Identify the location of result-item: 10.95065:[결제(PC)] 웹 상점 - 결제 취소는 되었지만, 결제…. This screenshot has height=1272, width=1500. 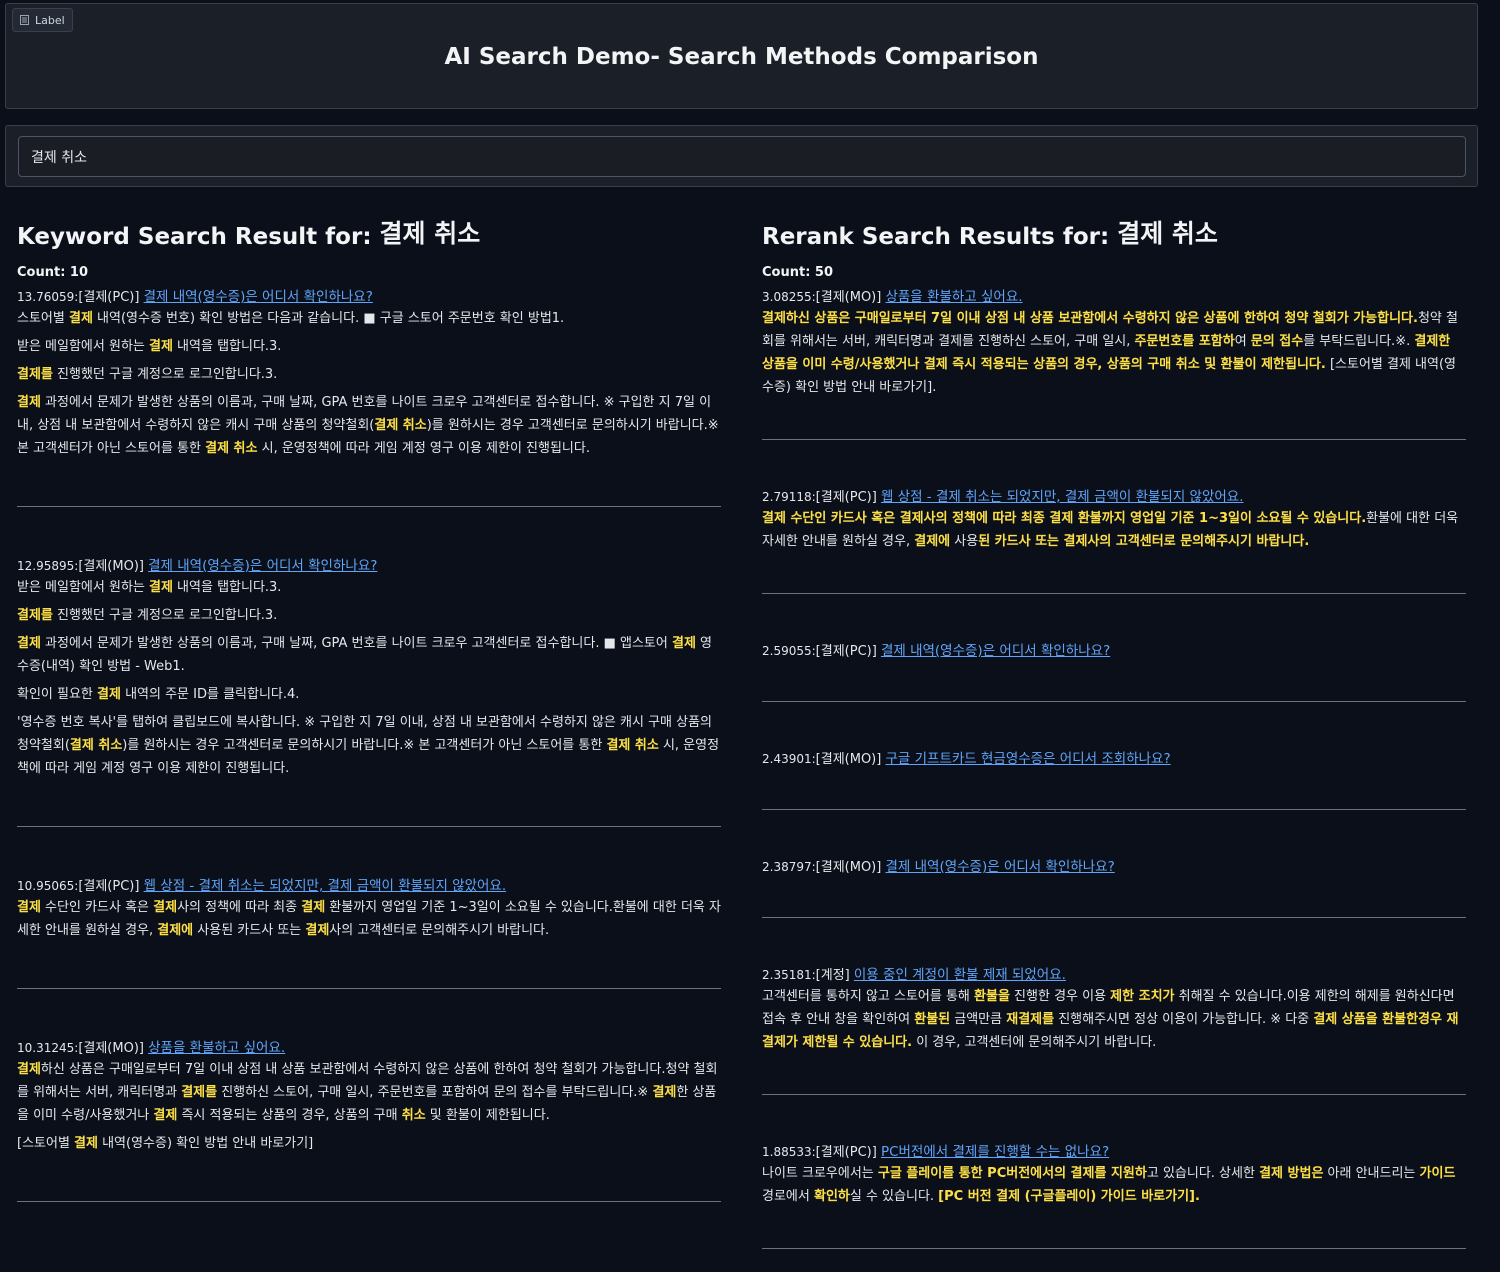
(369, 933).